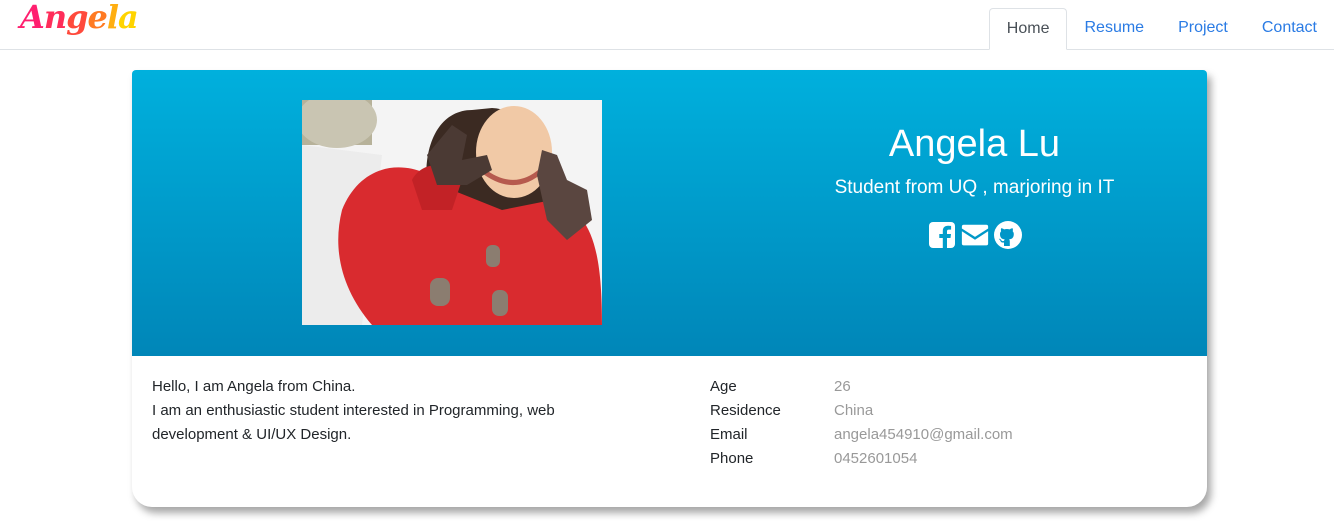 The image size is (1334, 521). Describe the element at coordinates (942, 235) in the screenshot. I see `facebook-icon` at that location.